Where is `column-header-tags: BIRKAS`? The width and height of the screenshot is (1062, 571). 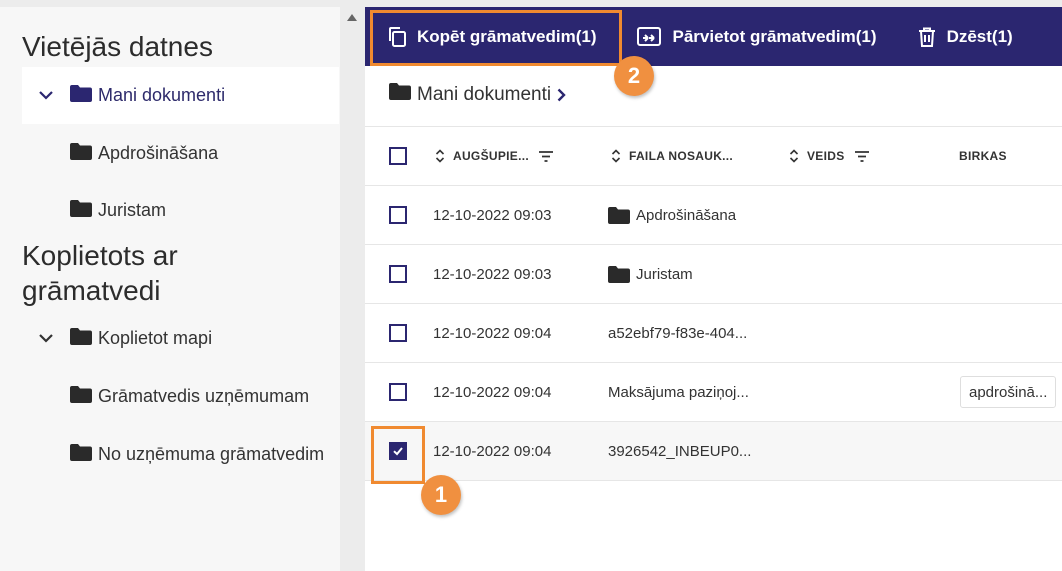 column-header-tags: BIRKAS is located at coordinates (983, 156).